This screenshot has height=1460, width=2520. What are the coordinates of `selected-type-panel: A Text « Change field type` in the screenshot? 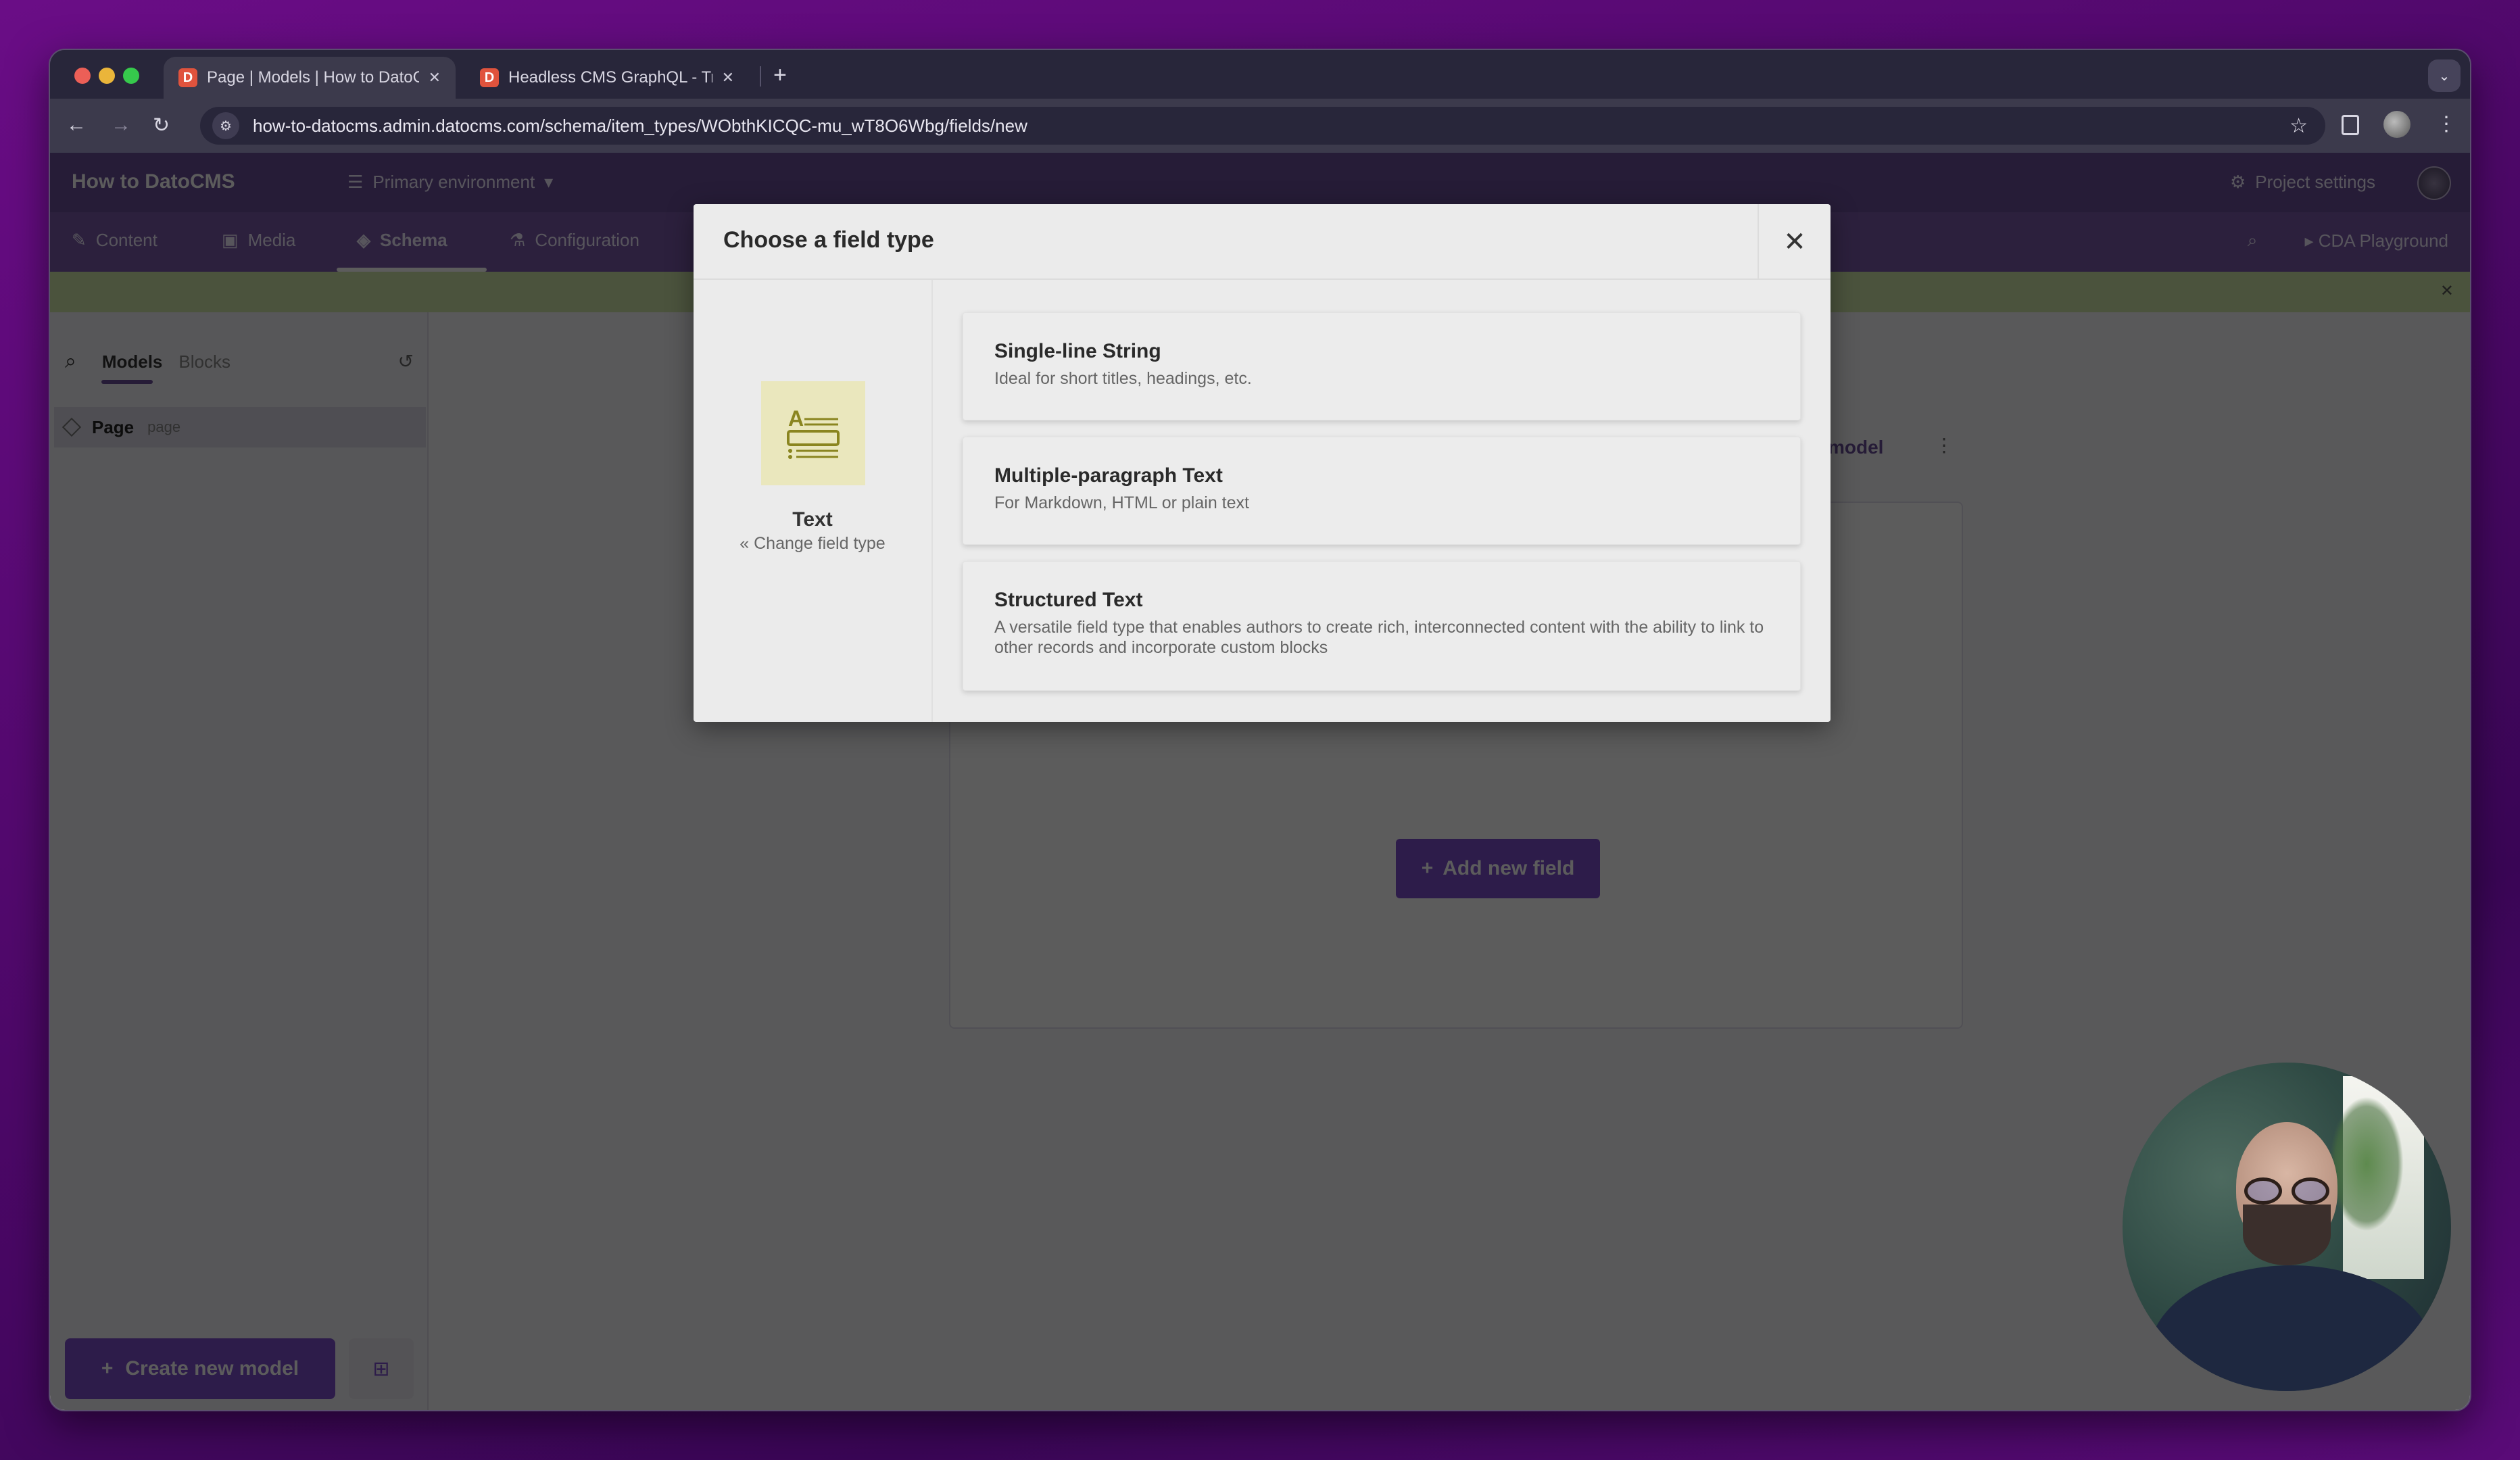 It's located at (813, 501).